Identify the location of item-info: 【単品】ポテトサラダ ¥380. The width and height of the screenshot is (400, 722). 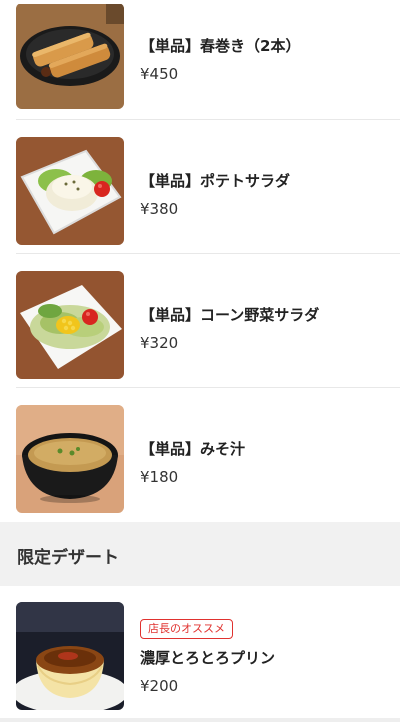
(264, 195).